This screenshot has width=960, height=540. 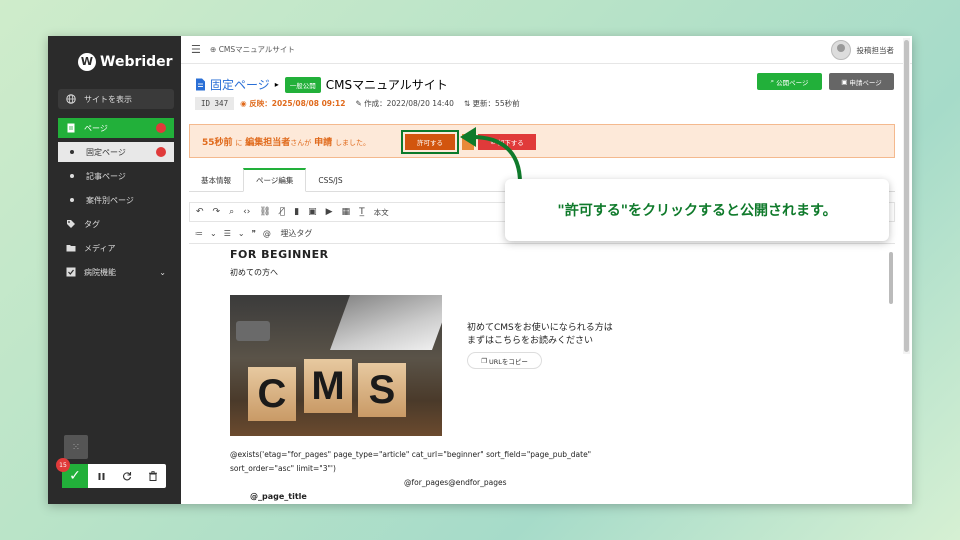 I want to click on copy-url-label: URLをコピー, so click(x=508, y=361).